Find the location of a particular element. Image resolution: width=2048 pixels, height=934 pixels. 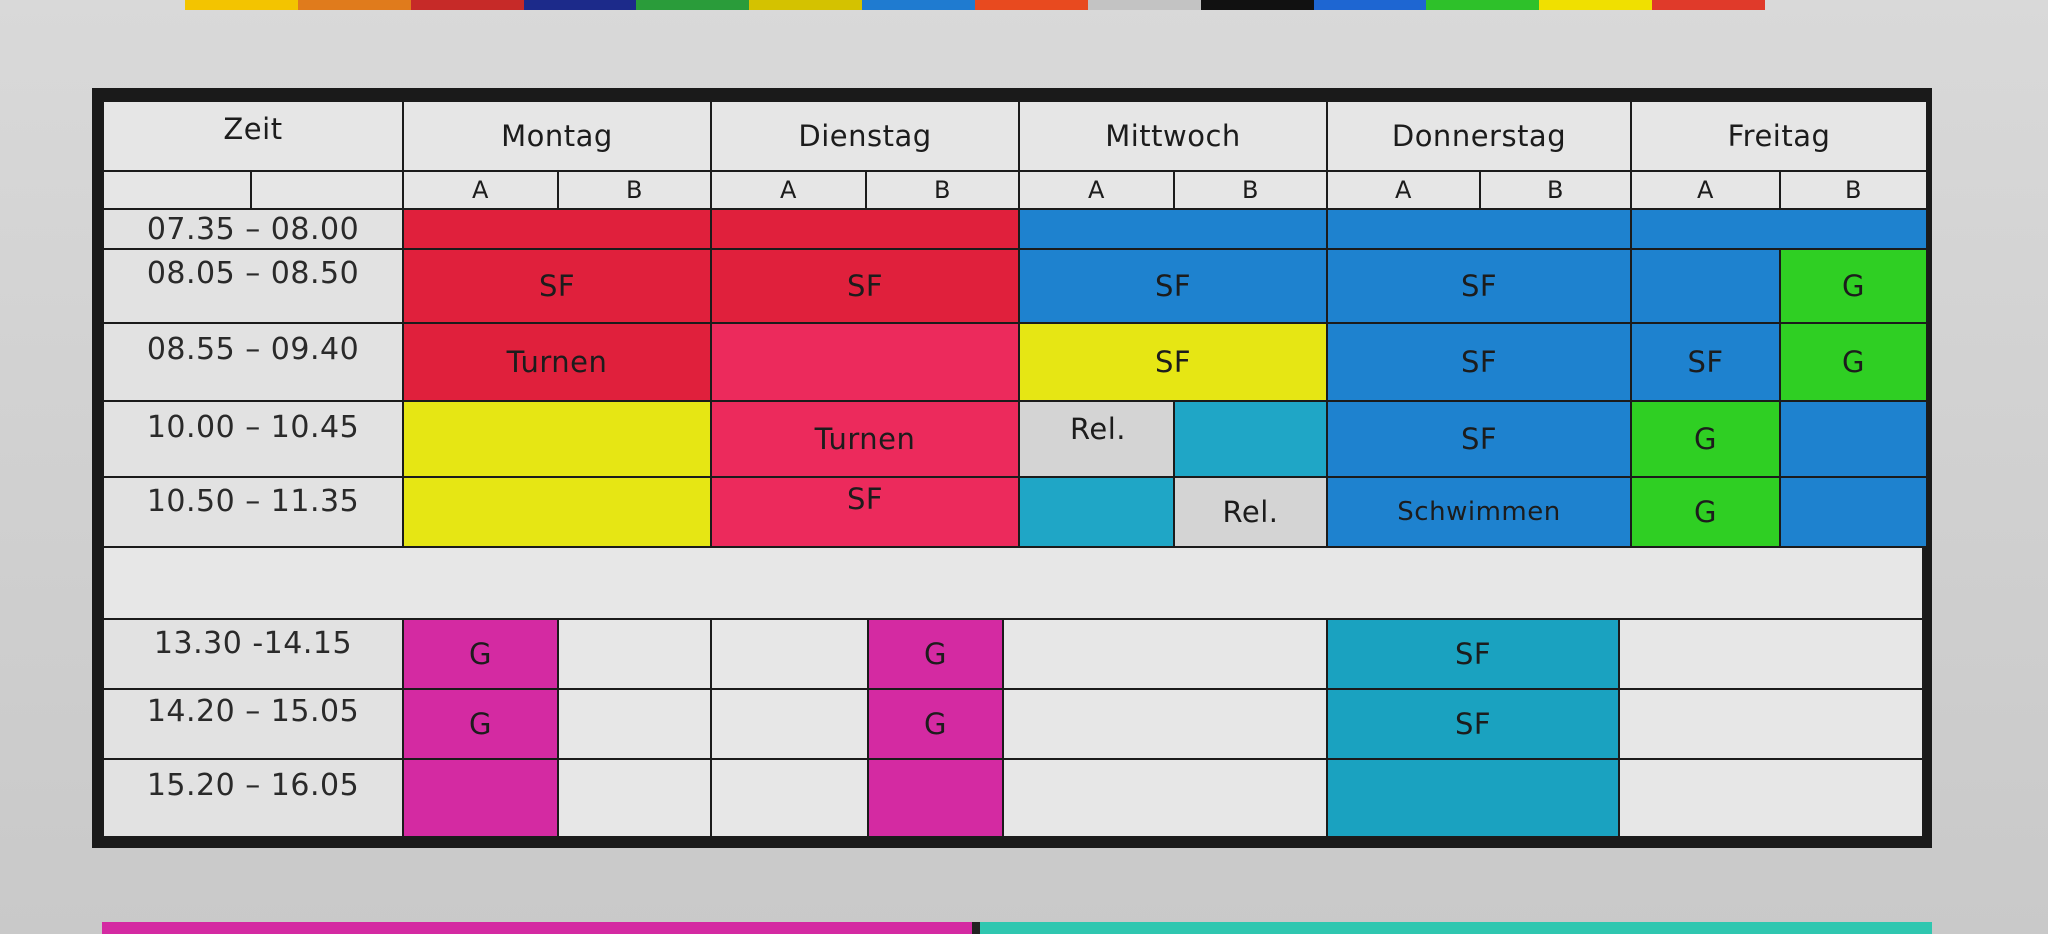

cell-freitag-slot5-b is located at coordinates (1853, 512).